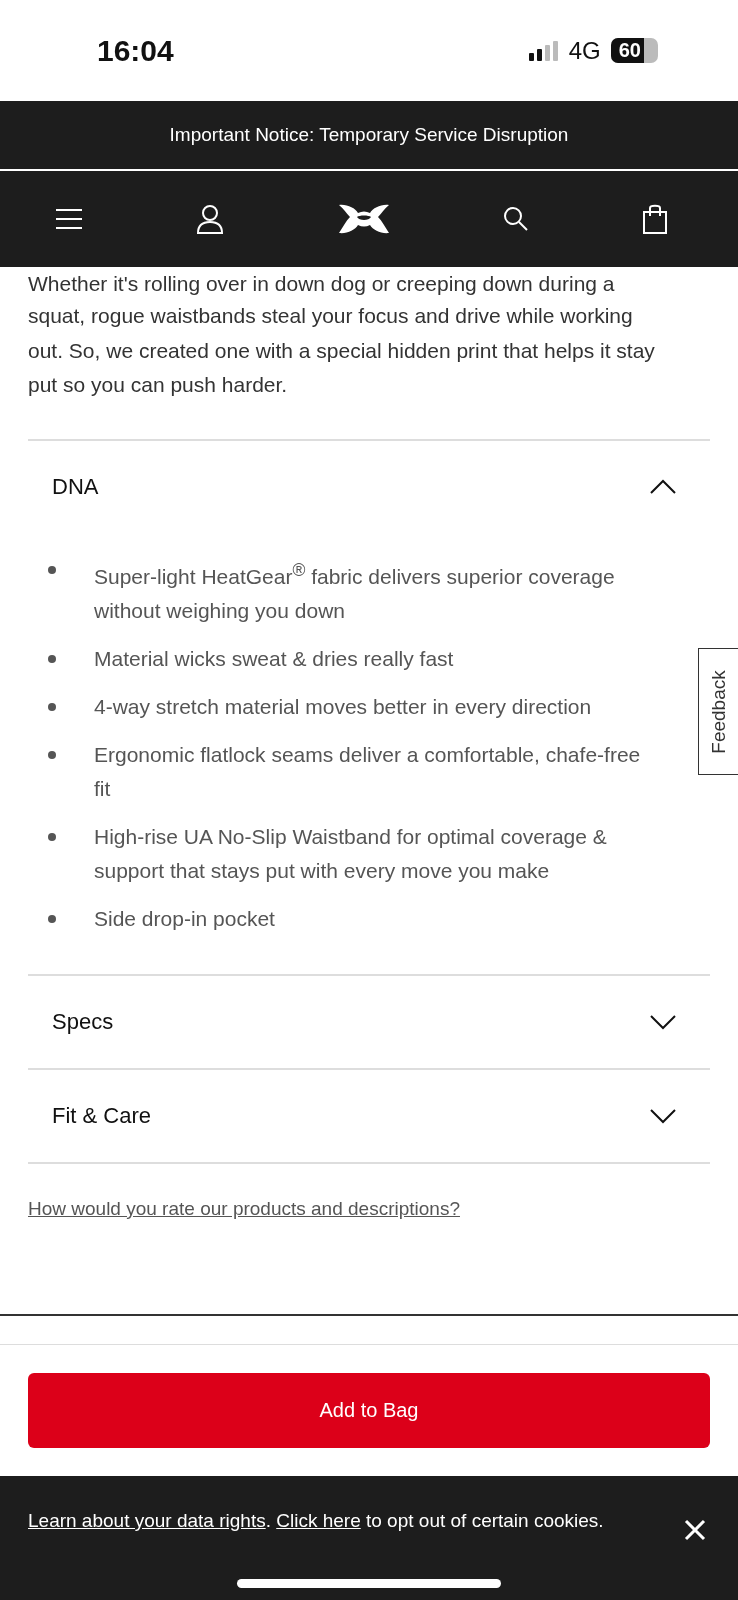 This screenshot has height=1600, width=738. What do you see at coordinates (584, 50) in the screenshot?
I see `network-label: 4G` at bounding box center [584, 50].